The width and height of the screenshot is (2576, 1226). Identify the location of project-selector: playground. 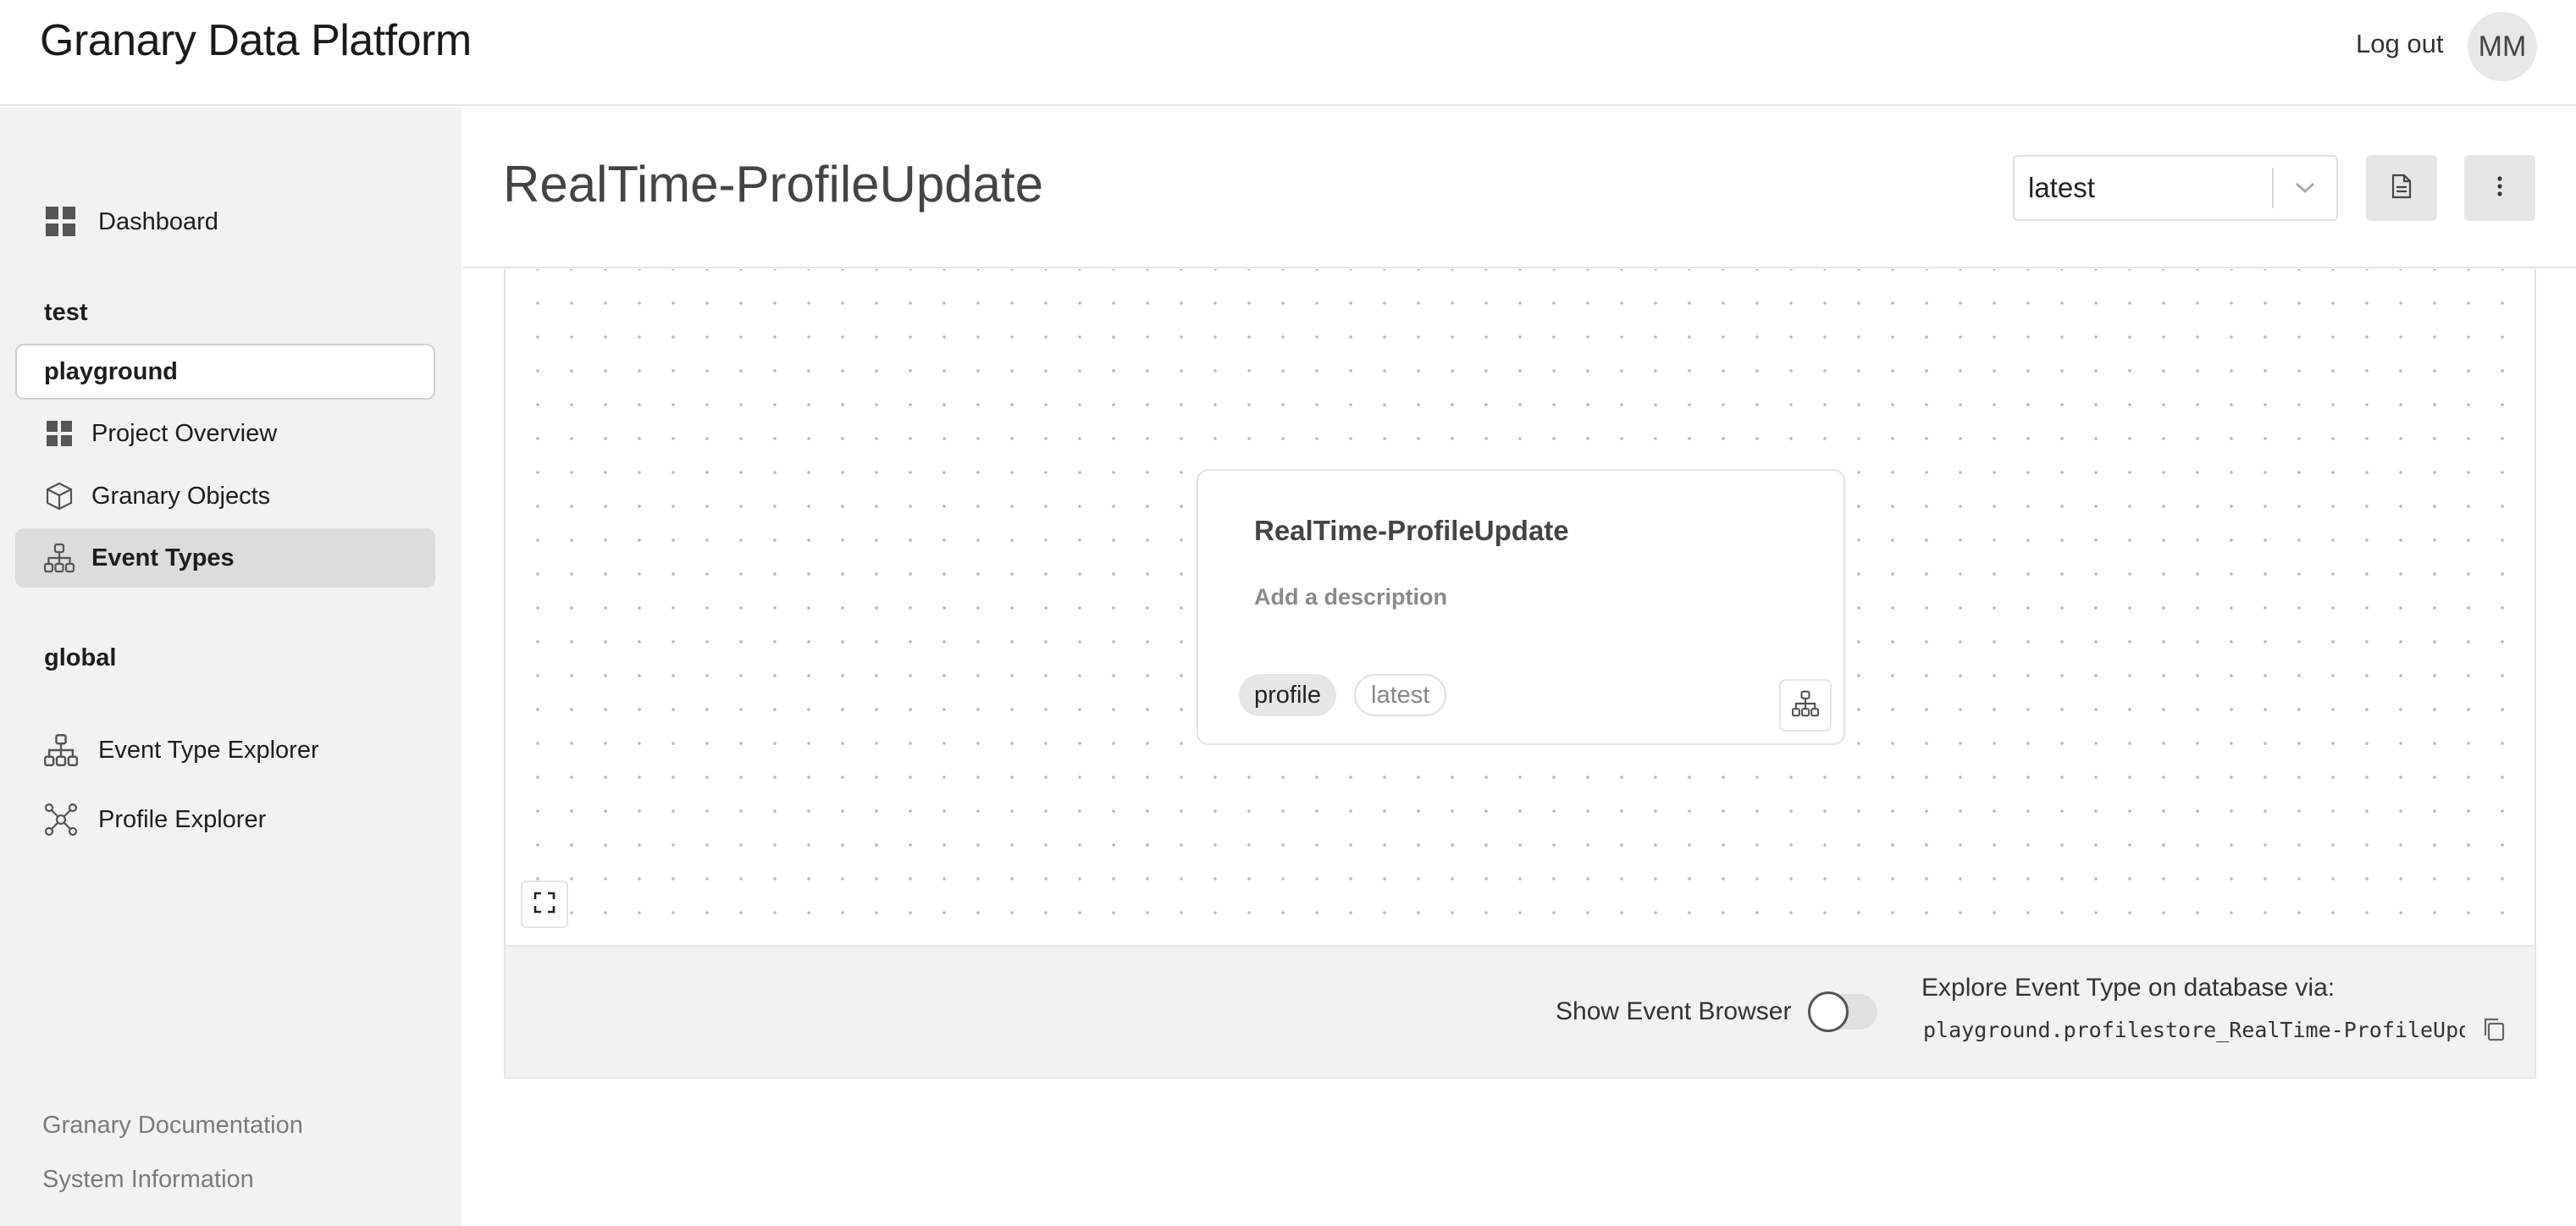
(225, 372).